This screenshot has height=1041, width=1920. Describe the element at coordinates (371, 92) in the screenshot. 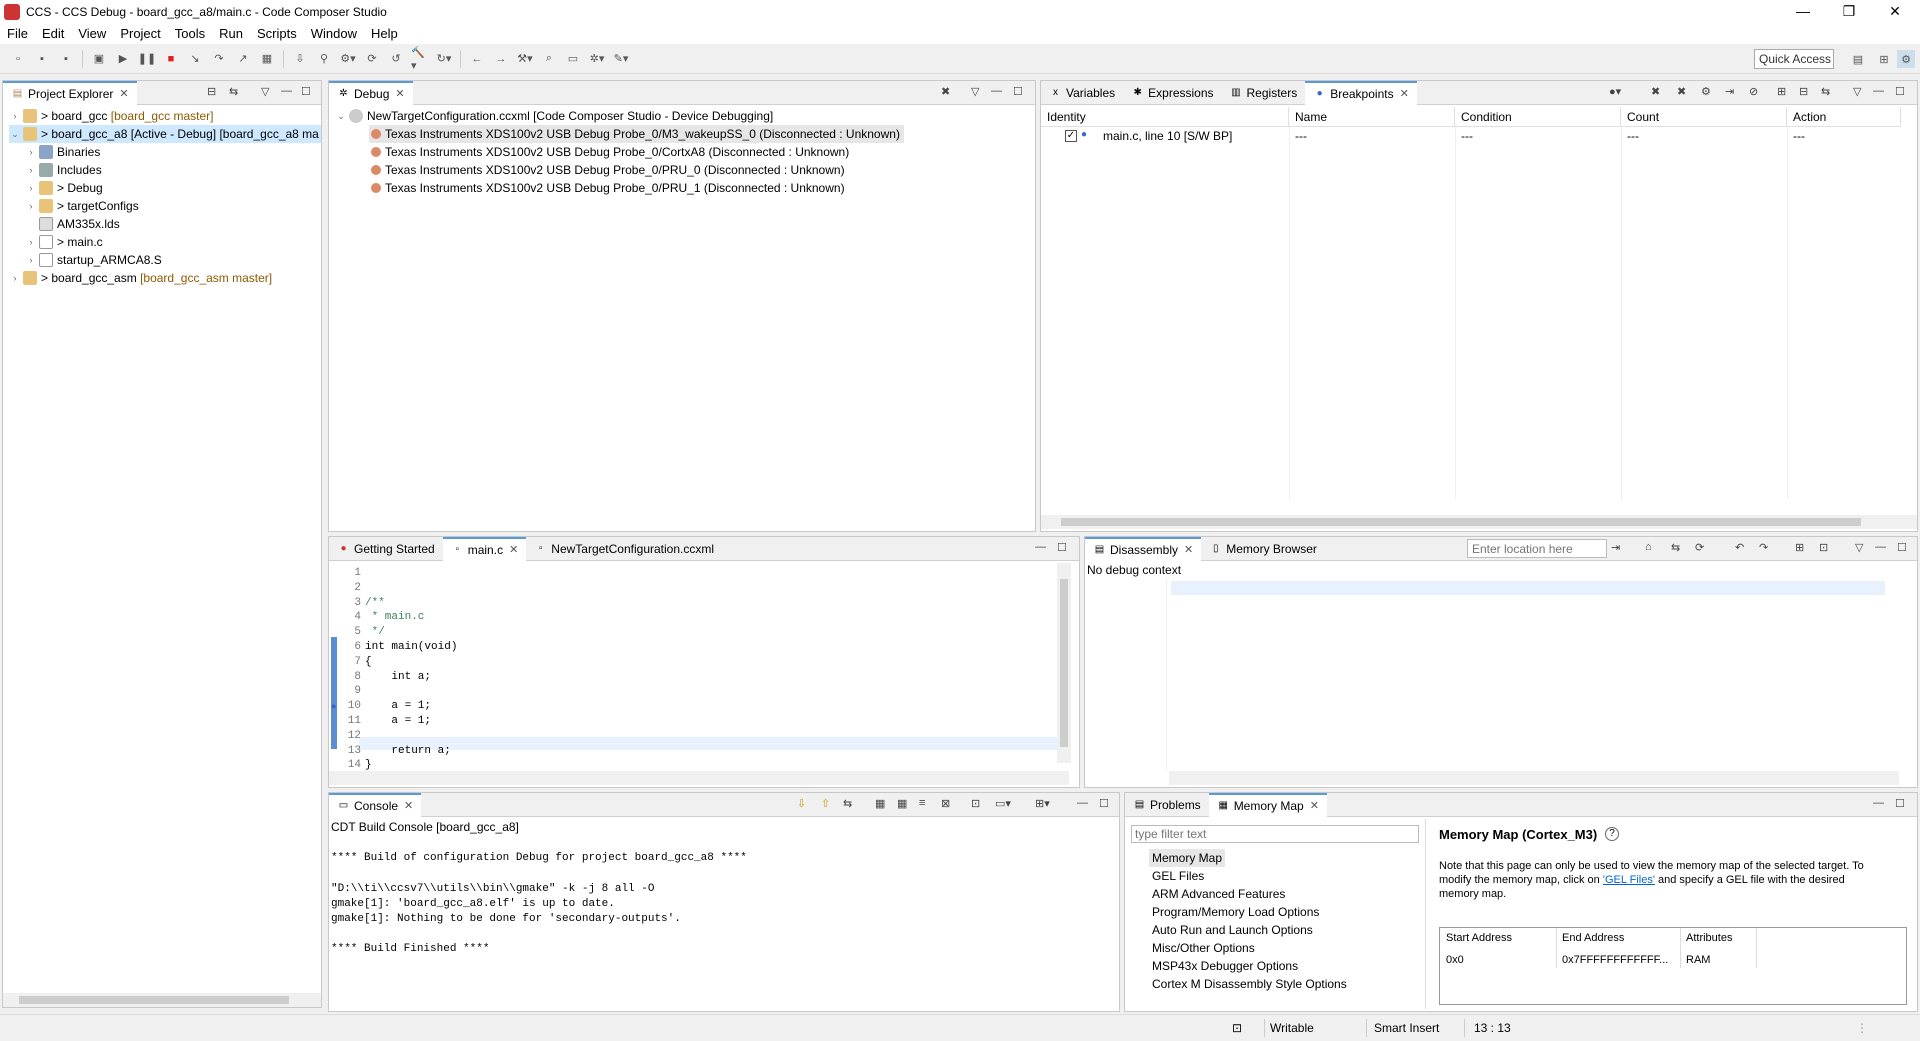

I see `tab-debug: ✲ Debug ✕` at that location.